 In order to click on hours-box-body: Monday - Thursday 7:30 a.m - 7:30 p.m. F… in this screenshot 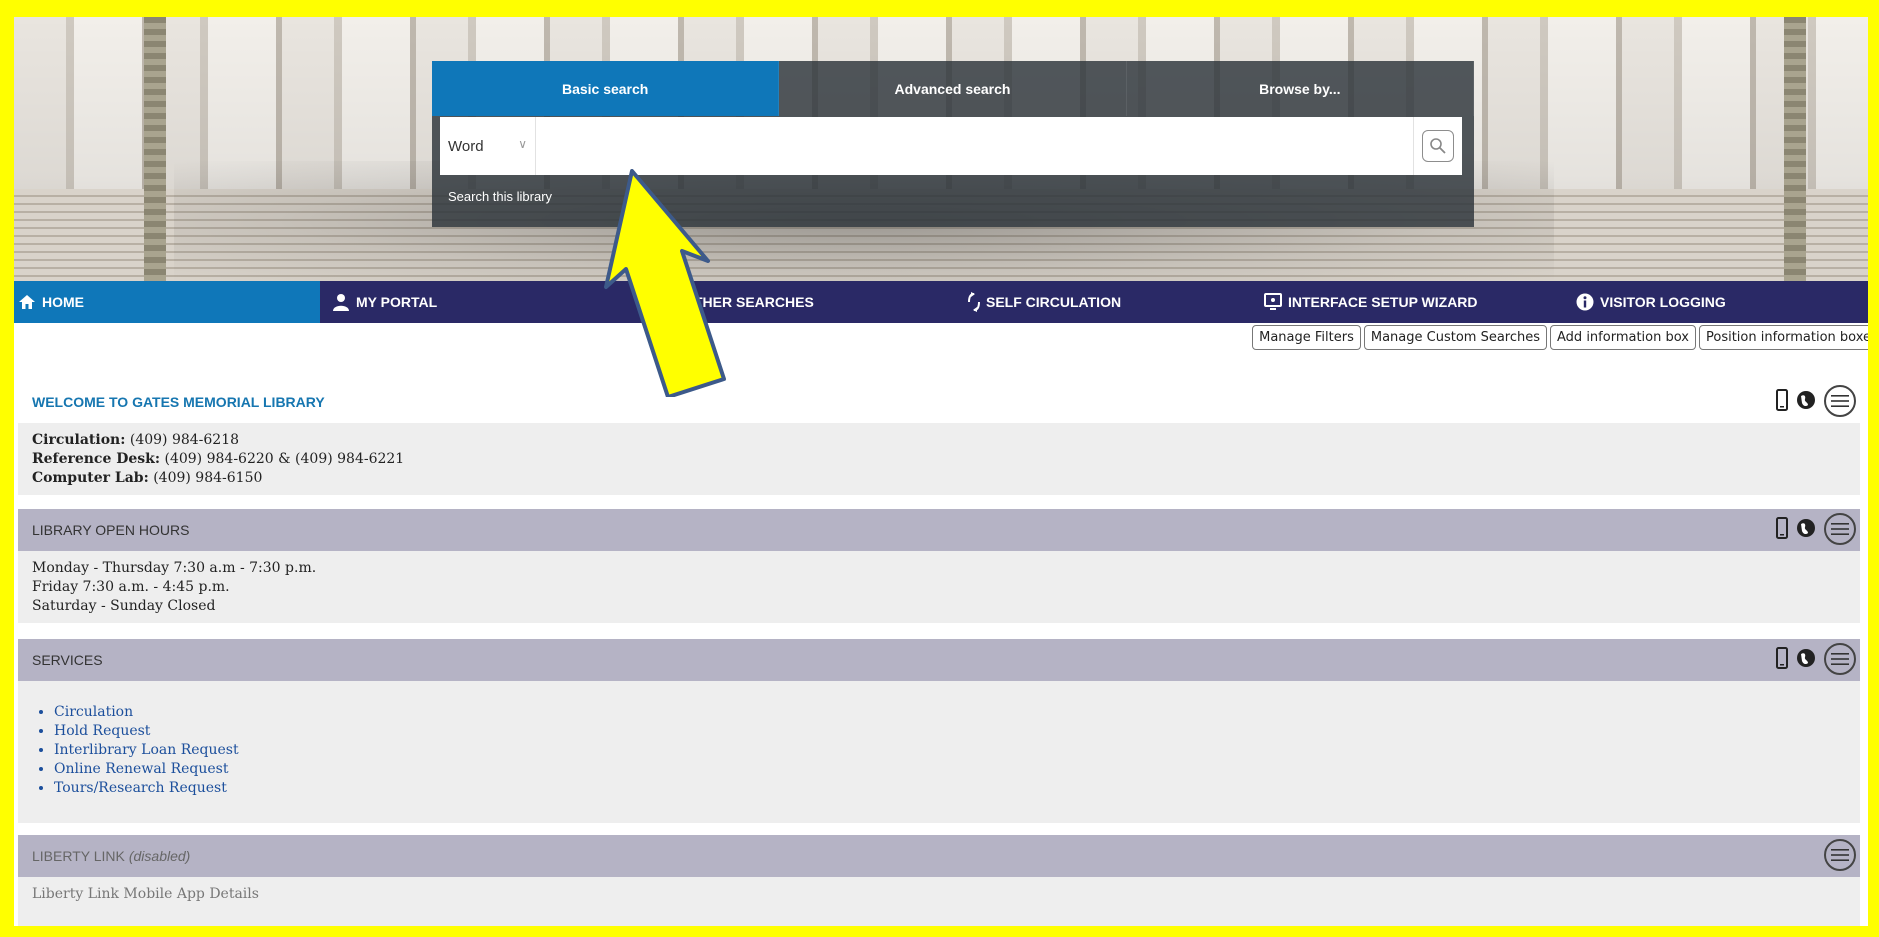, I will do `click(939, 587)`.